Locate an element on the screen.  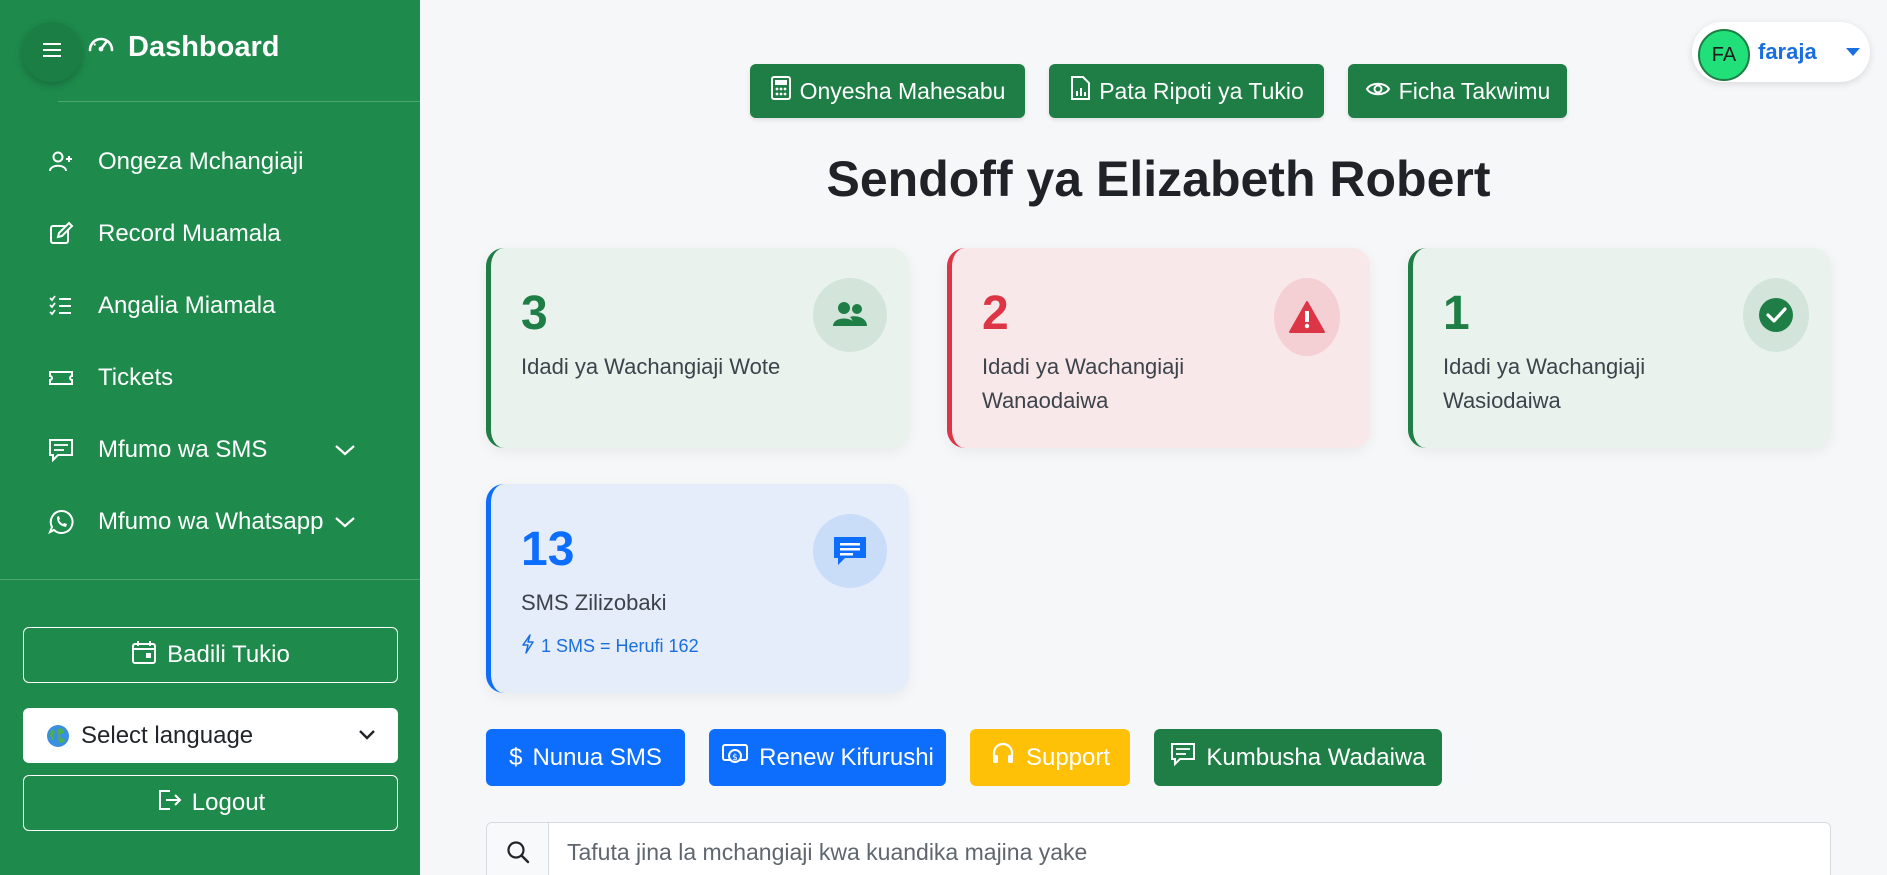
remind-debtors-label: Kumbusha Wadaiwa is located at coordinates (1316, 757).